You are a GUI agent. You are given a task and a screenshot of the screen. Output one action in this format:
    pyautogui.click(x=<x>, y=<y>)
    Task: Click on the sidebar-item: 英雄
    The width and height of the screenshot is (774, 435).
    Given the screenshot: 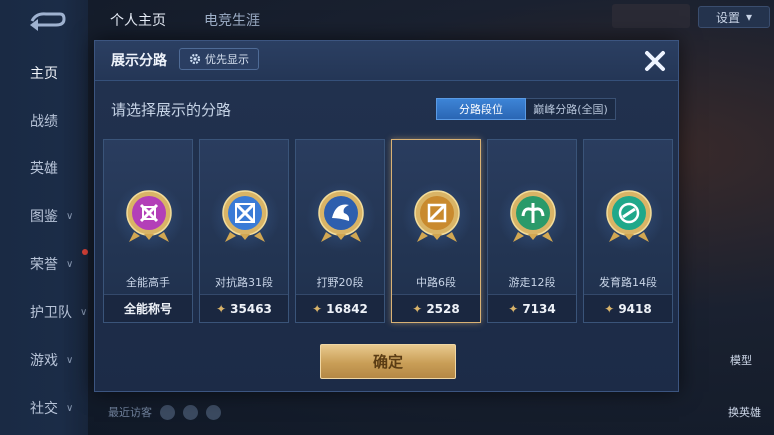 What is the action you would take?
    pyautogui.click(x=44, y=168)
    